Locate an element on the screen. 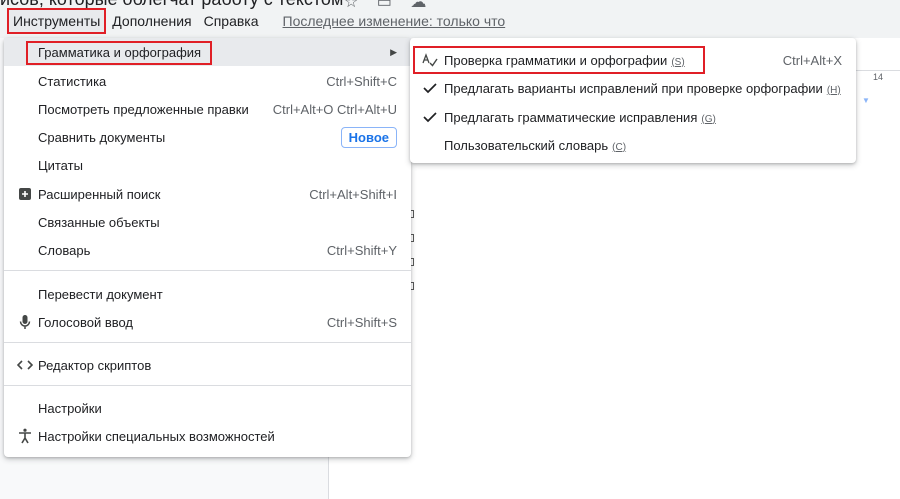 The height and width of the screenshot is (499, 900). code-icon is located at coordinates (25, 365).